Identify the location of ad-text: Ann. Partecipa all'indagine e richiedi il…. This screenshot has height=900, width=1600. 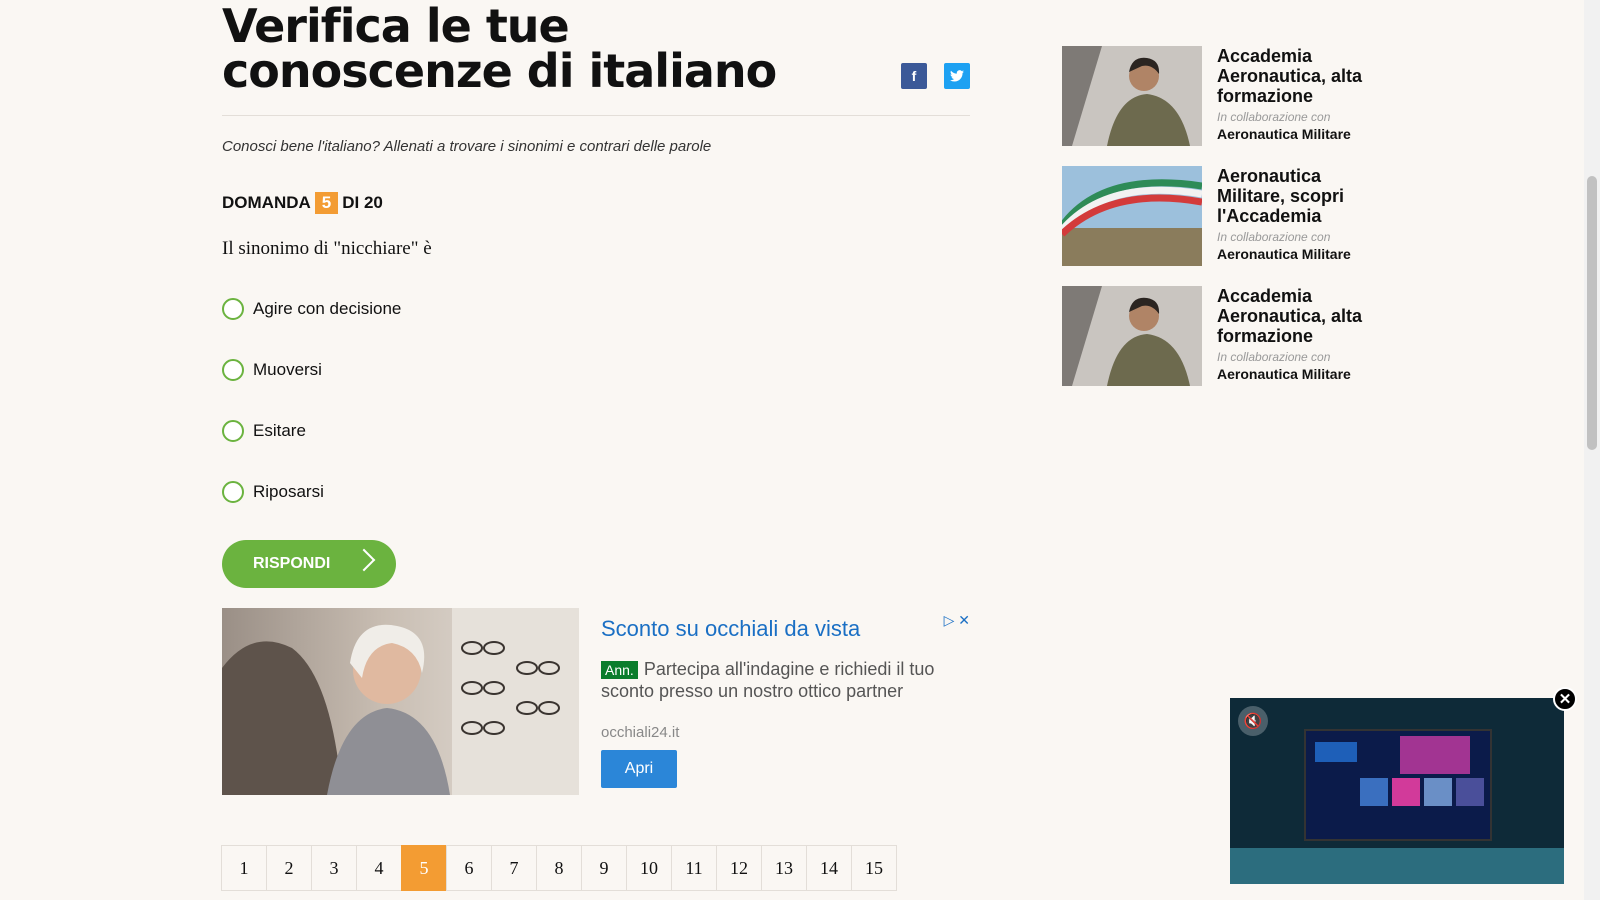
(771, 680).